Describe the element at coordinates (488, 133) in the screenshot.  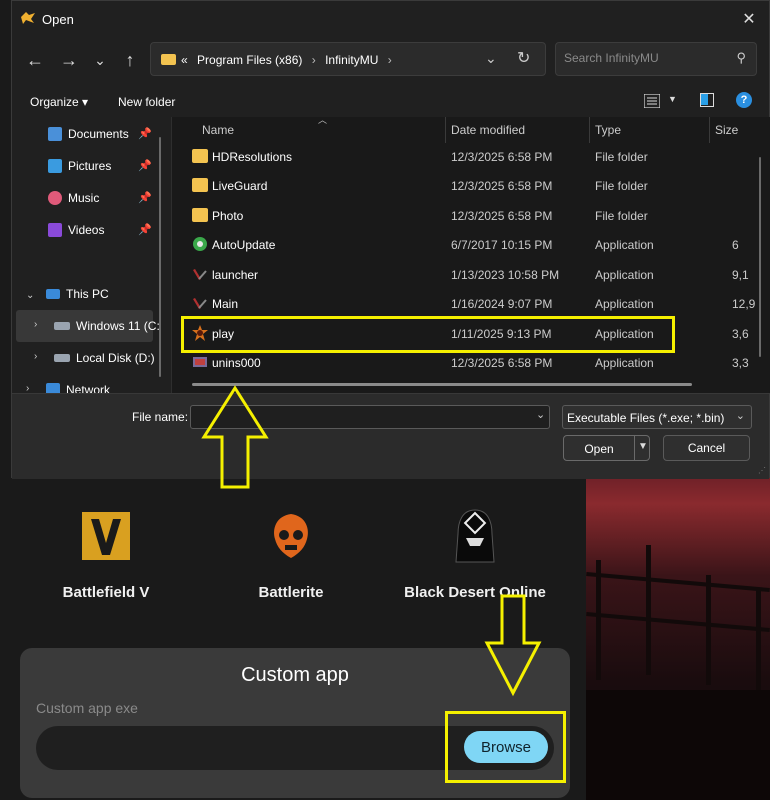
I see `column-header-date: Date modified` at that location.